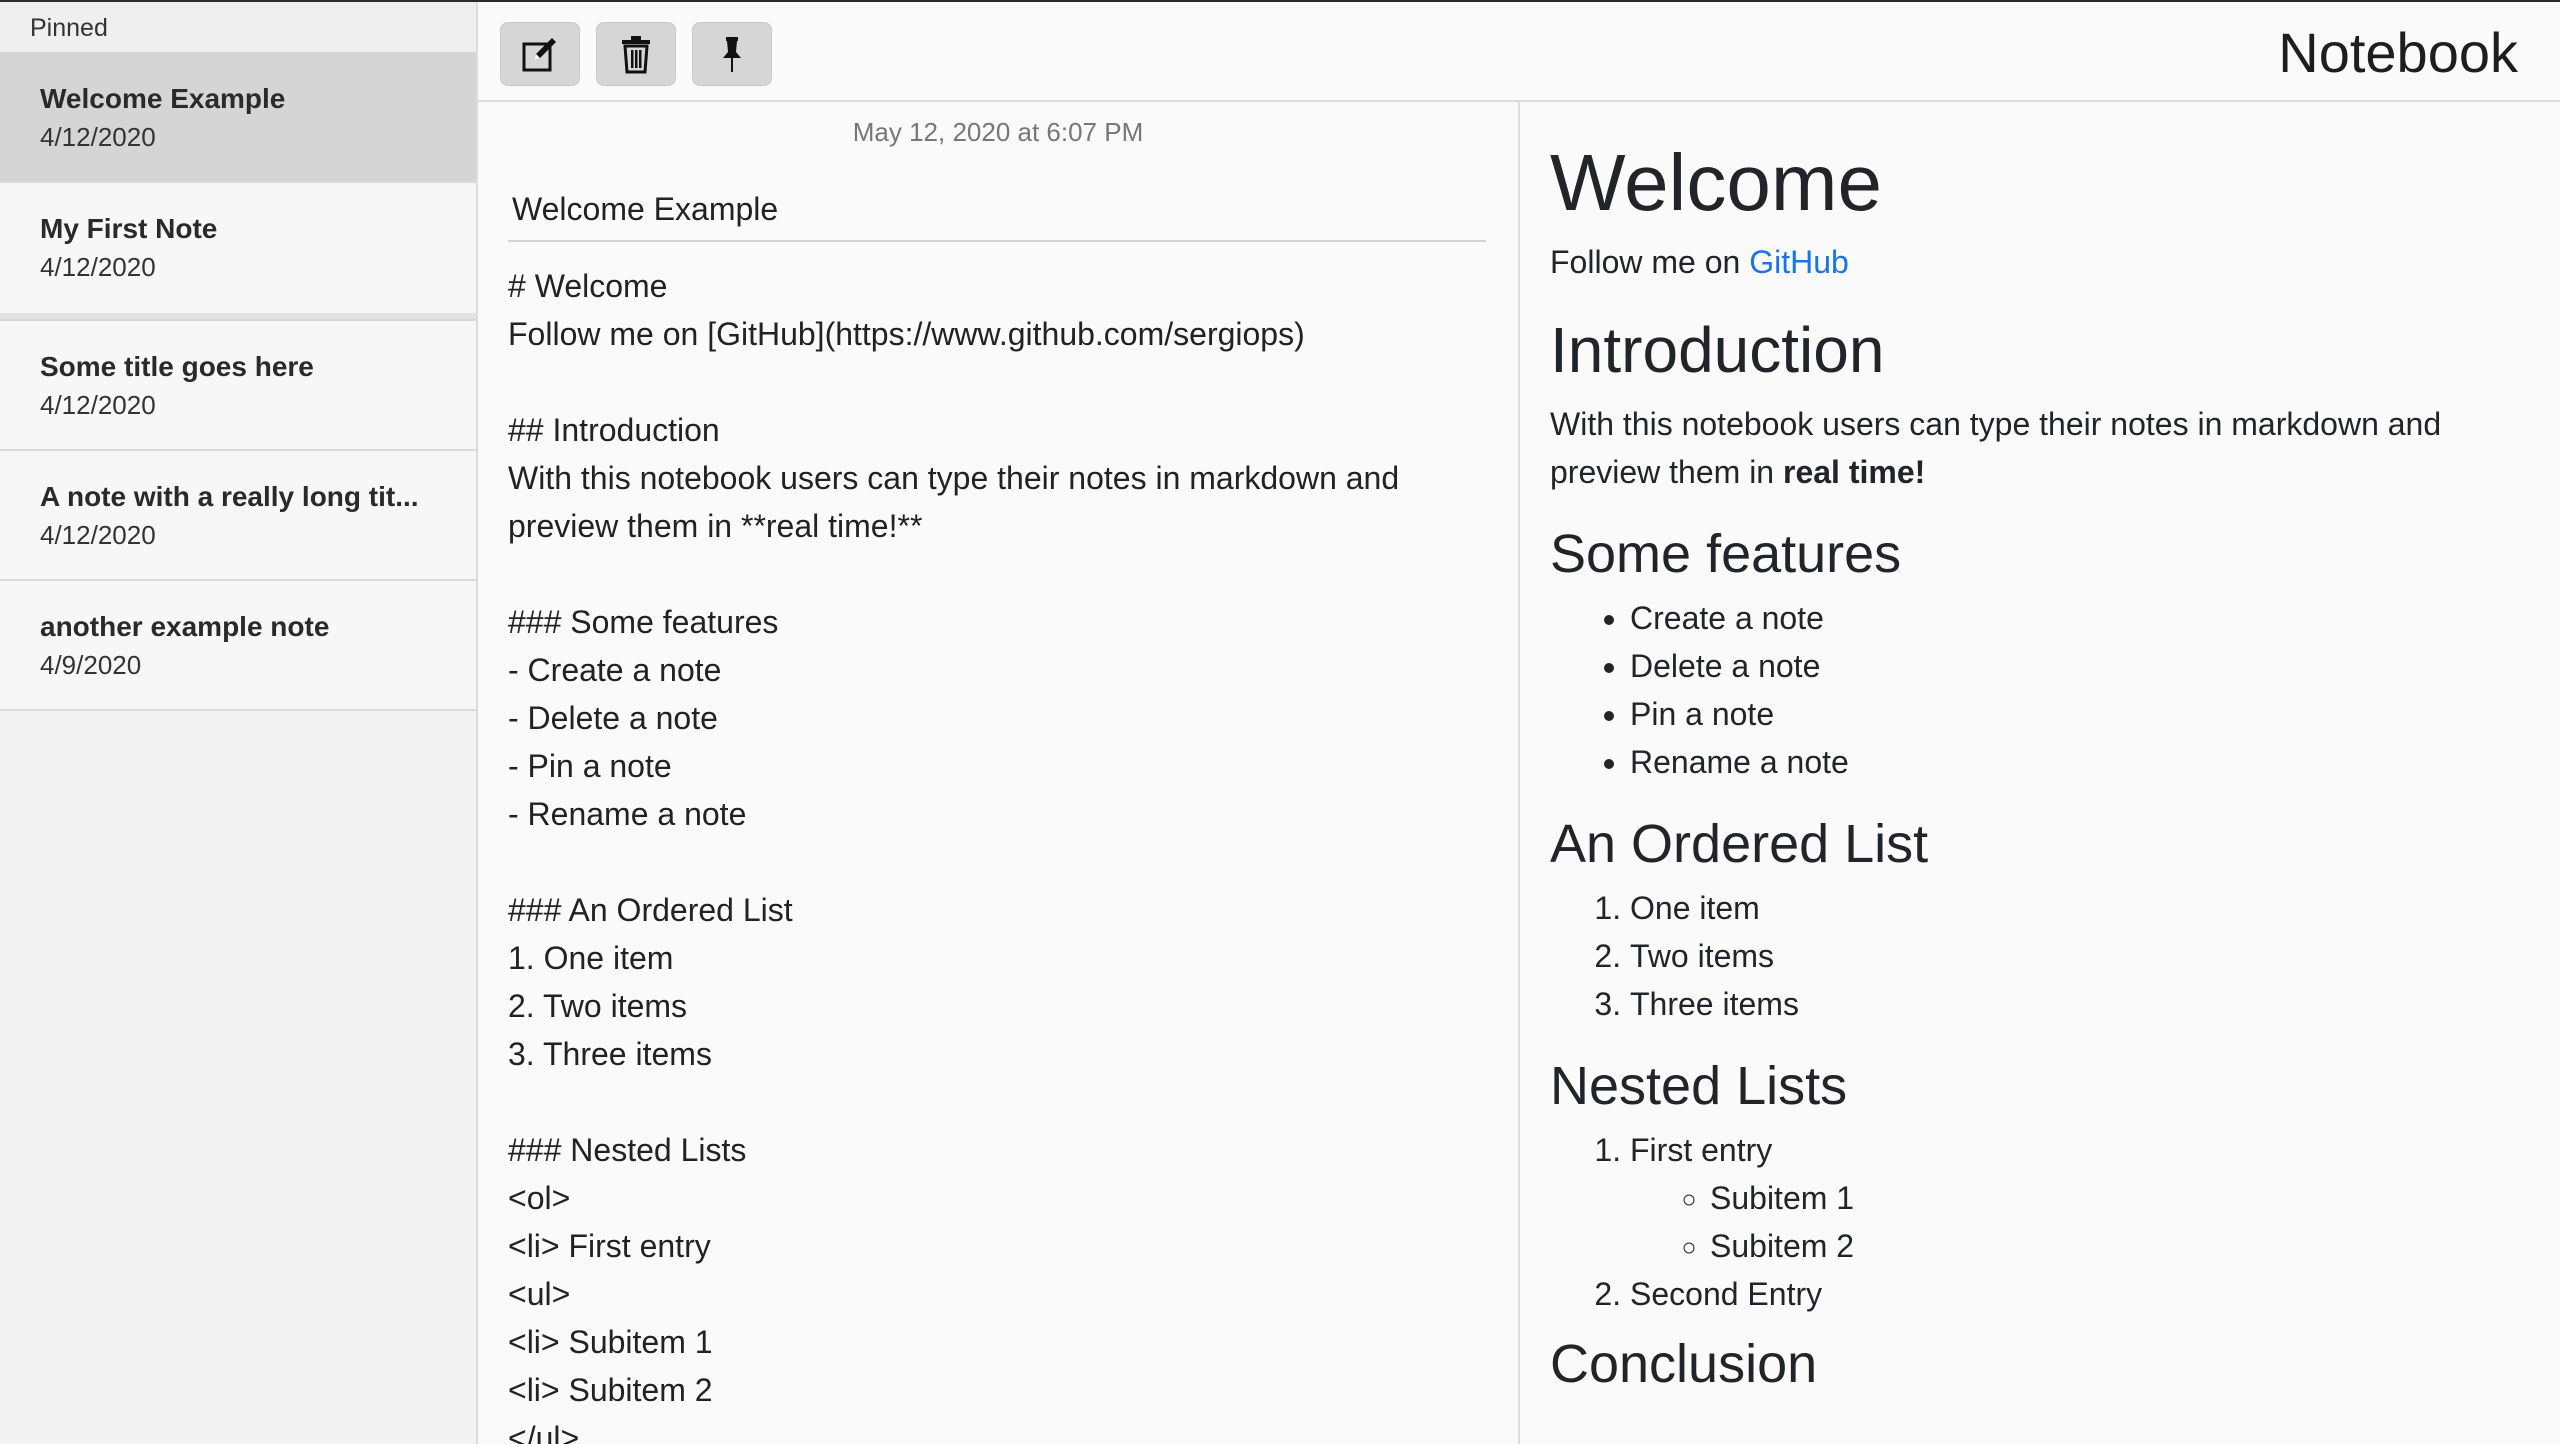 This screenshot has width=2560, height=1444. Describe the element at coordinates (2120, 1246) in the screenshot. I see `list-item: Subitem 2` at that location.